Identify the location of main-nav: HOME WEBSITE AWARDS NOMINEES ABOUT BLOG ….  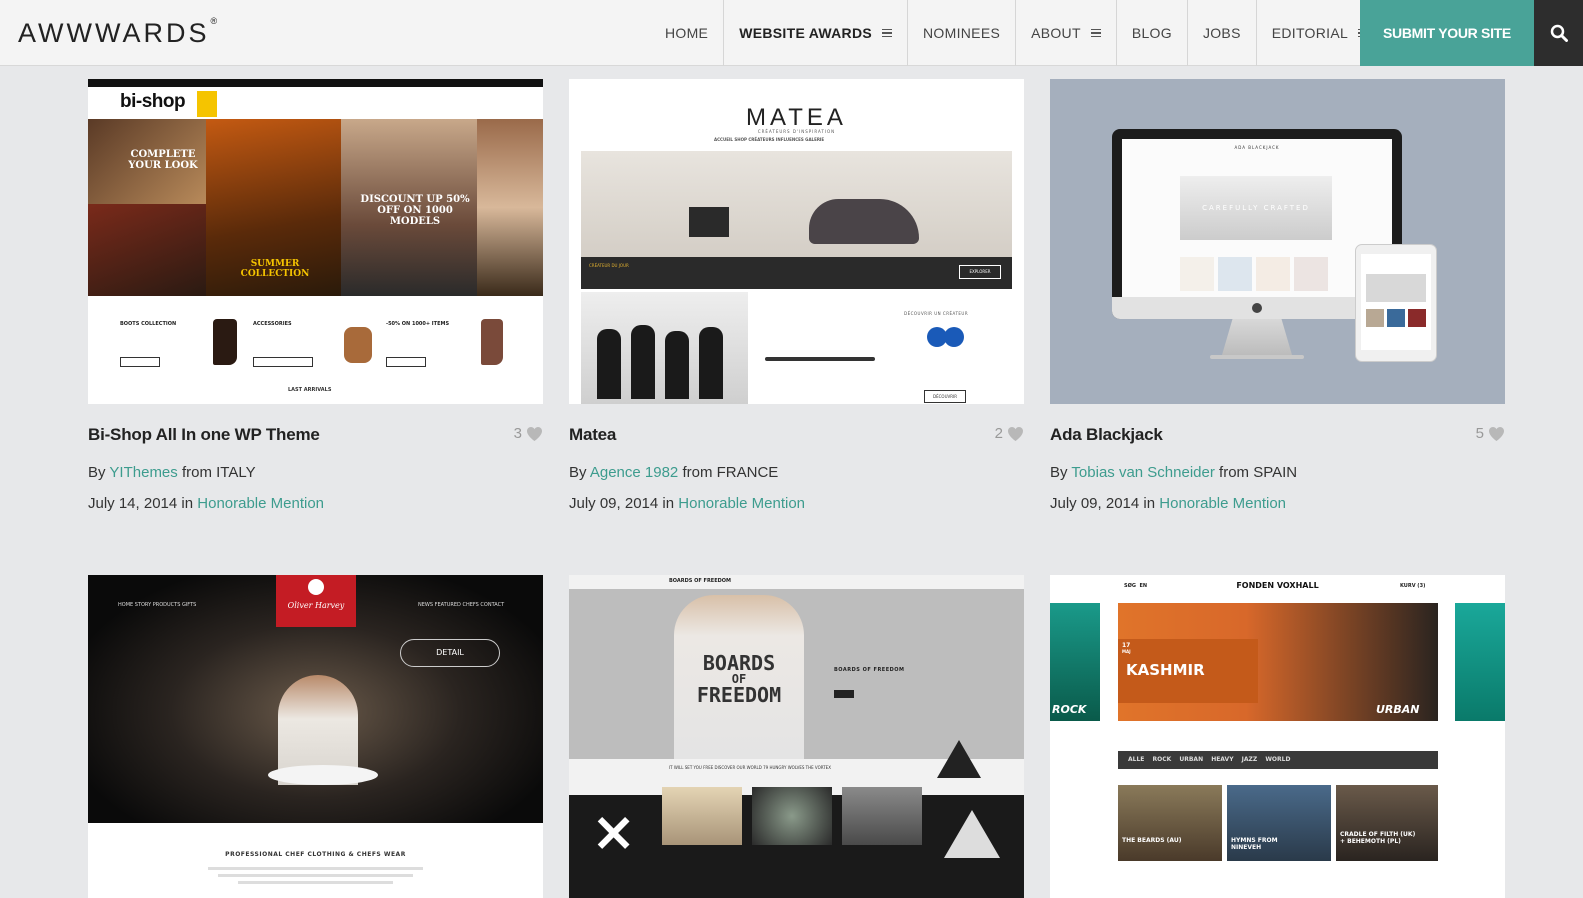
(1016, 33).